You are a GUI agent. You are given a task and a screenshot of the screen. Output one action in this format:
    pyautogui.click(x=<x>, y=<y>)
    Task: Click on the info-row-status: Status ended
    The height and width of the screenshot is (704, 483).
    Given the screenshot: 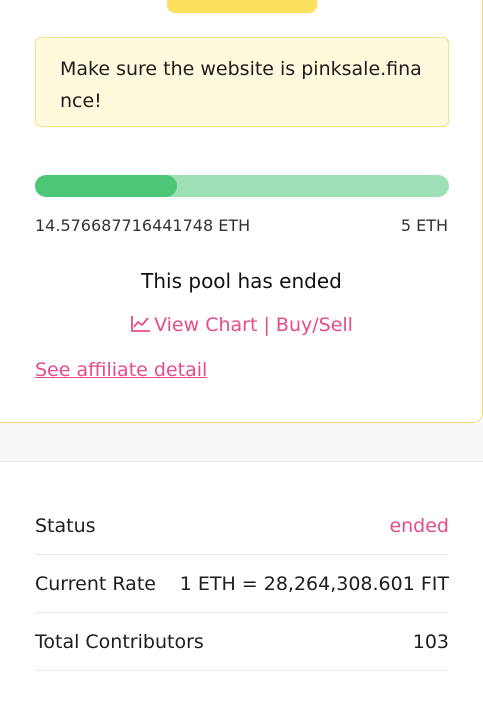 What is the action you would take?
    pyautogui.click(x=242, y=526)
    